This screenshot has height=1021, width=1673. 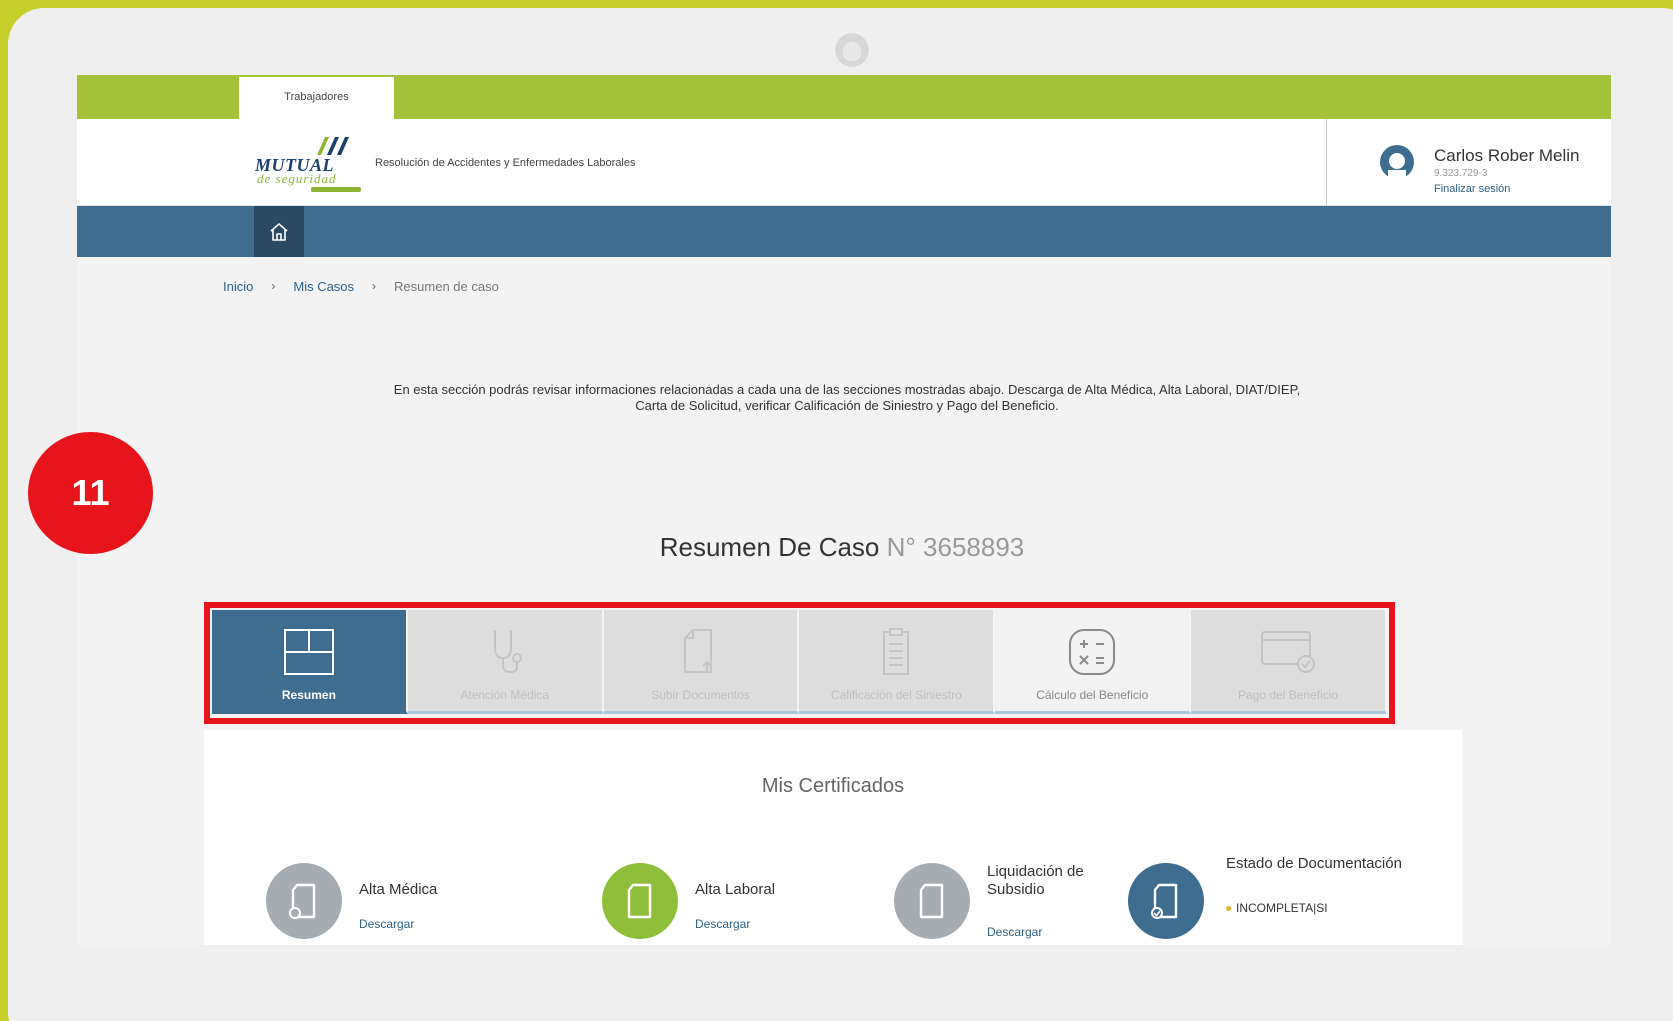 I want to click on logo-mark-icon, so click(x=333, y=146).